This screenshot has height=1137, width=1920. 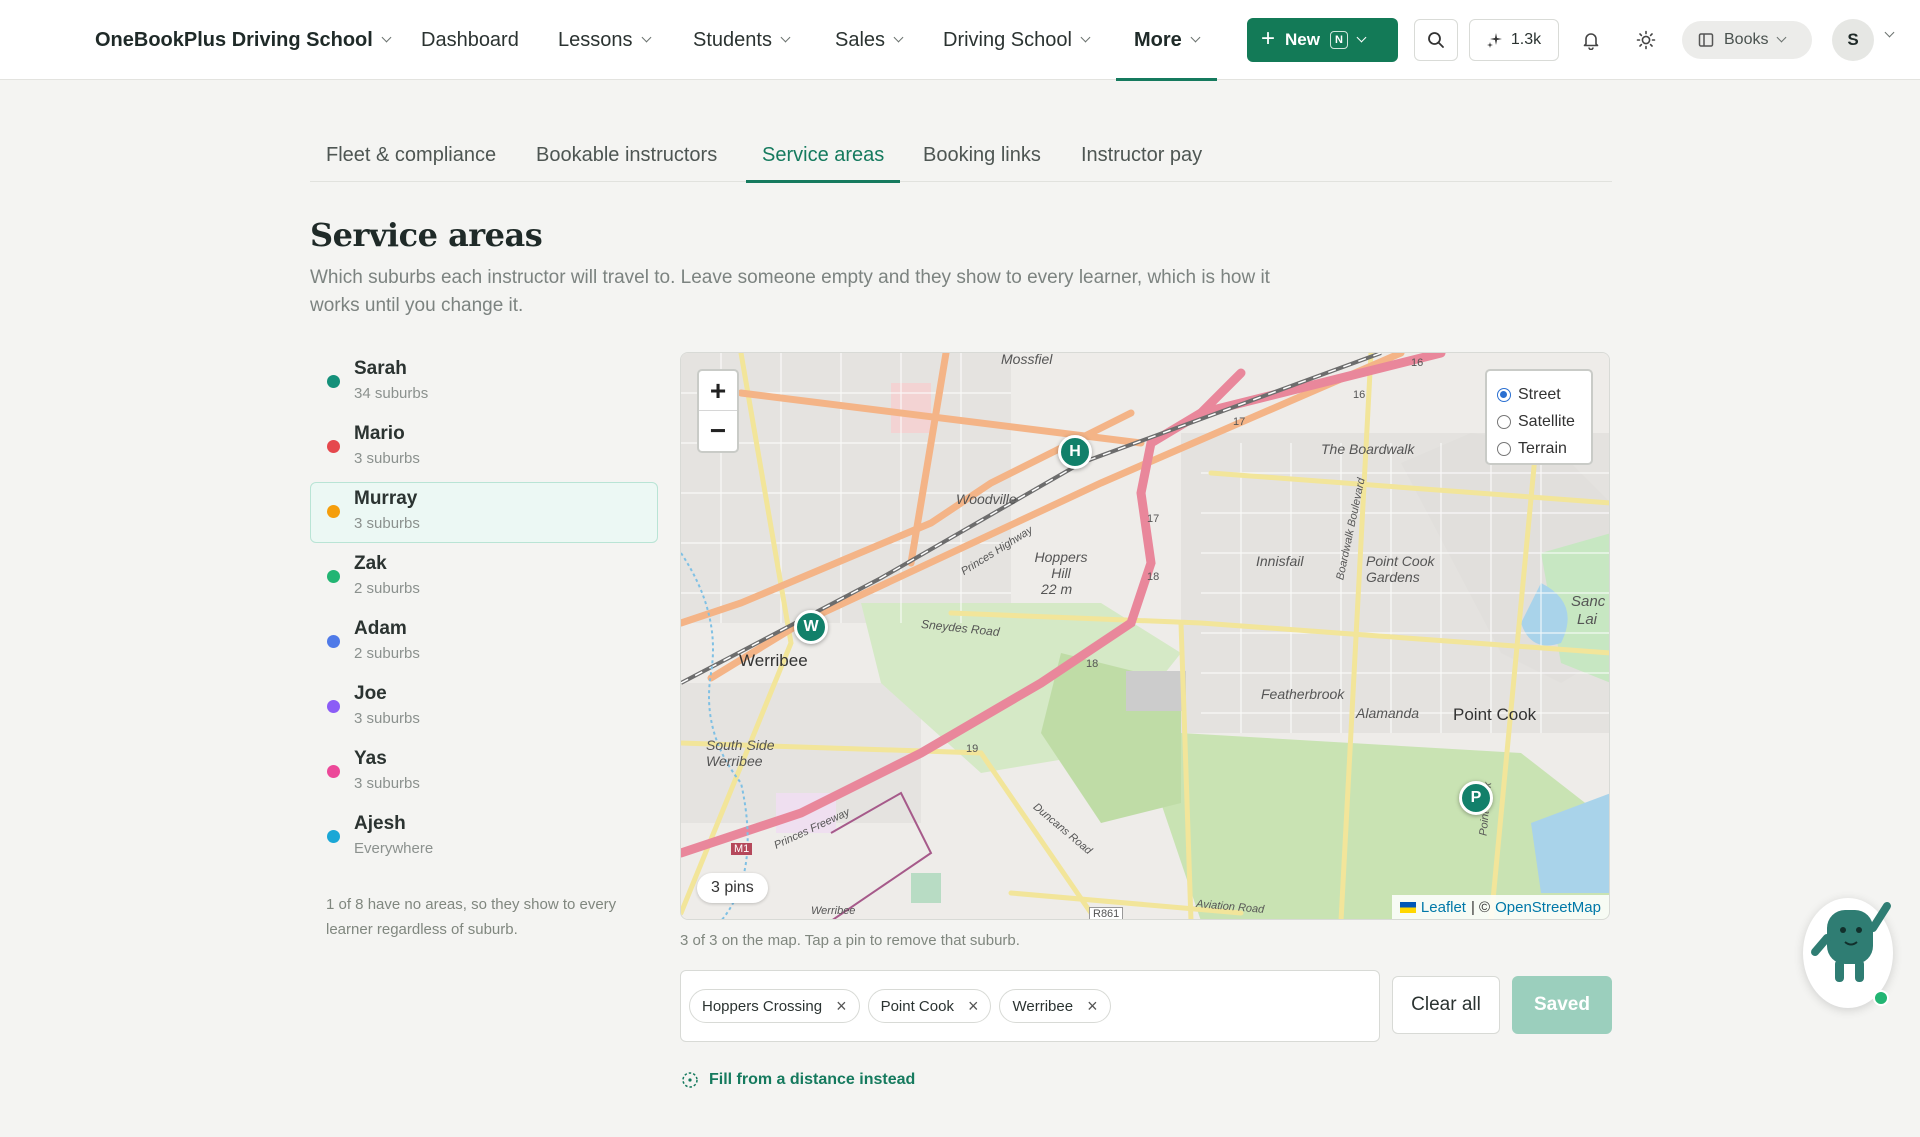 What do you see at coordinates (1853, 40) in the screenshot?
I see `avatar: S` at bounding box center [1853, 40].